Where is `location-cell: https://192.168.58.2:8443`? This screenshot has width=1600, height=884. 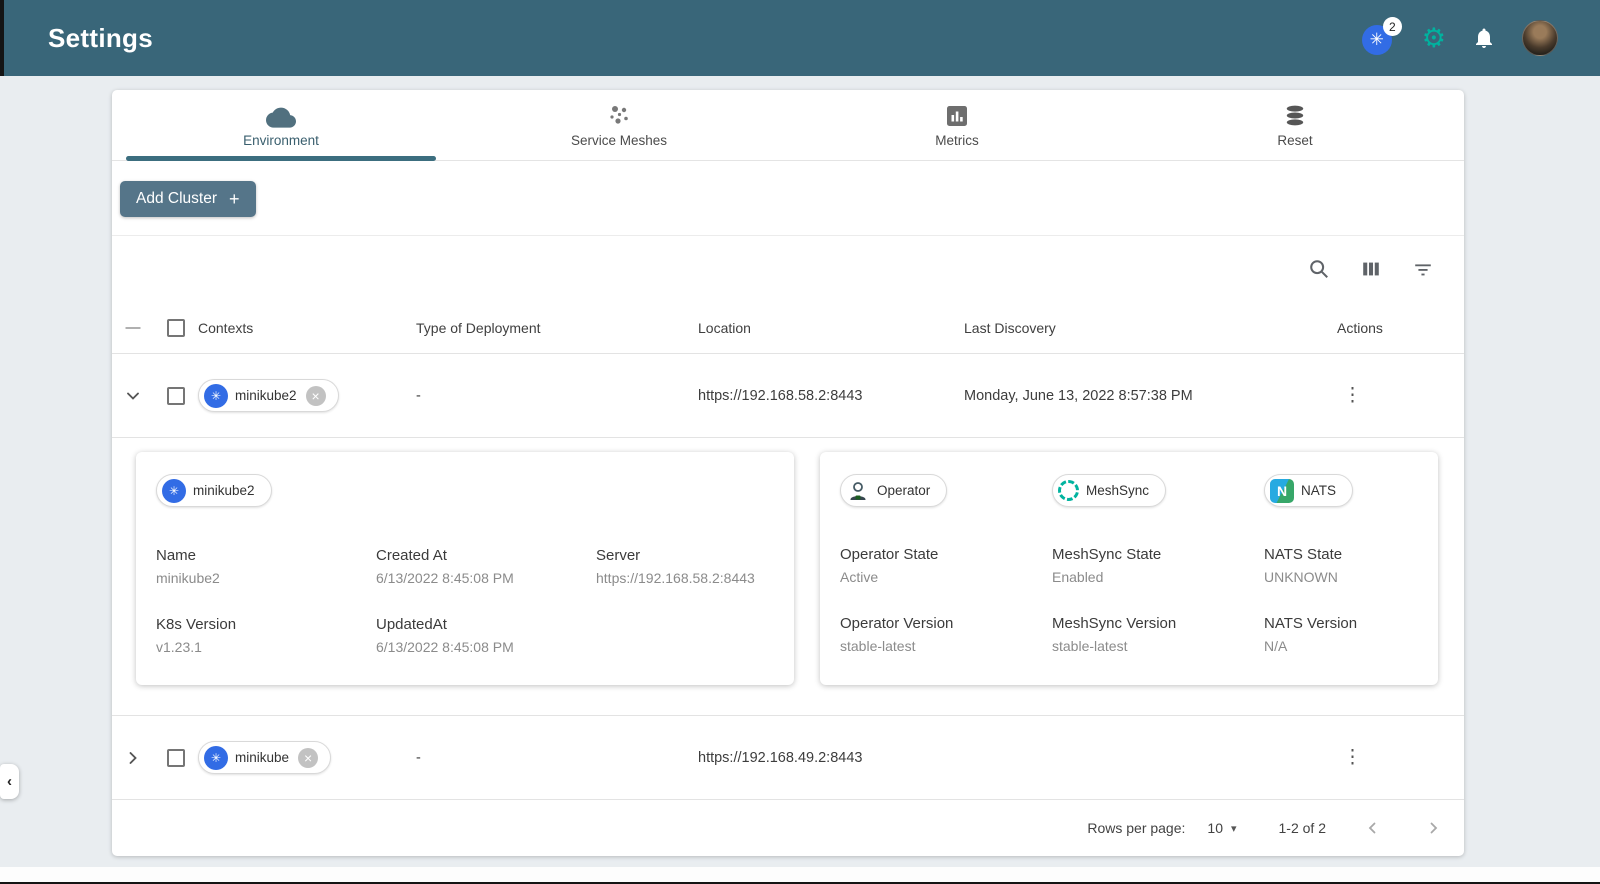 location-cell: https://192.168.58.2:8443 is located at coordinates (780, 395).